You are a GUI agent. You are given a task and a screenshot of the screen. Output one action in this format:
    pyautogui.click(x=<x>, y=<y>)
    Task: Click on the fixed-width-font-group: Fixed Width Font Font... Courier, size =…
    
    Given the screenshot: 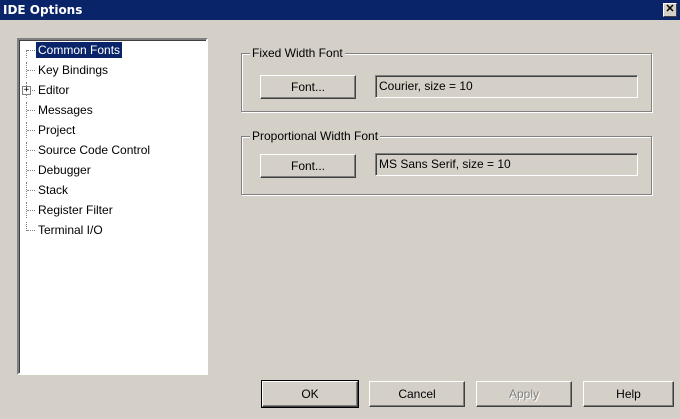 What is the action you would take?
    pyautogui.click(x=446, y=79)
    